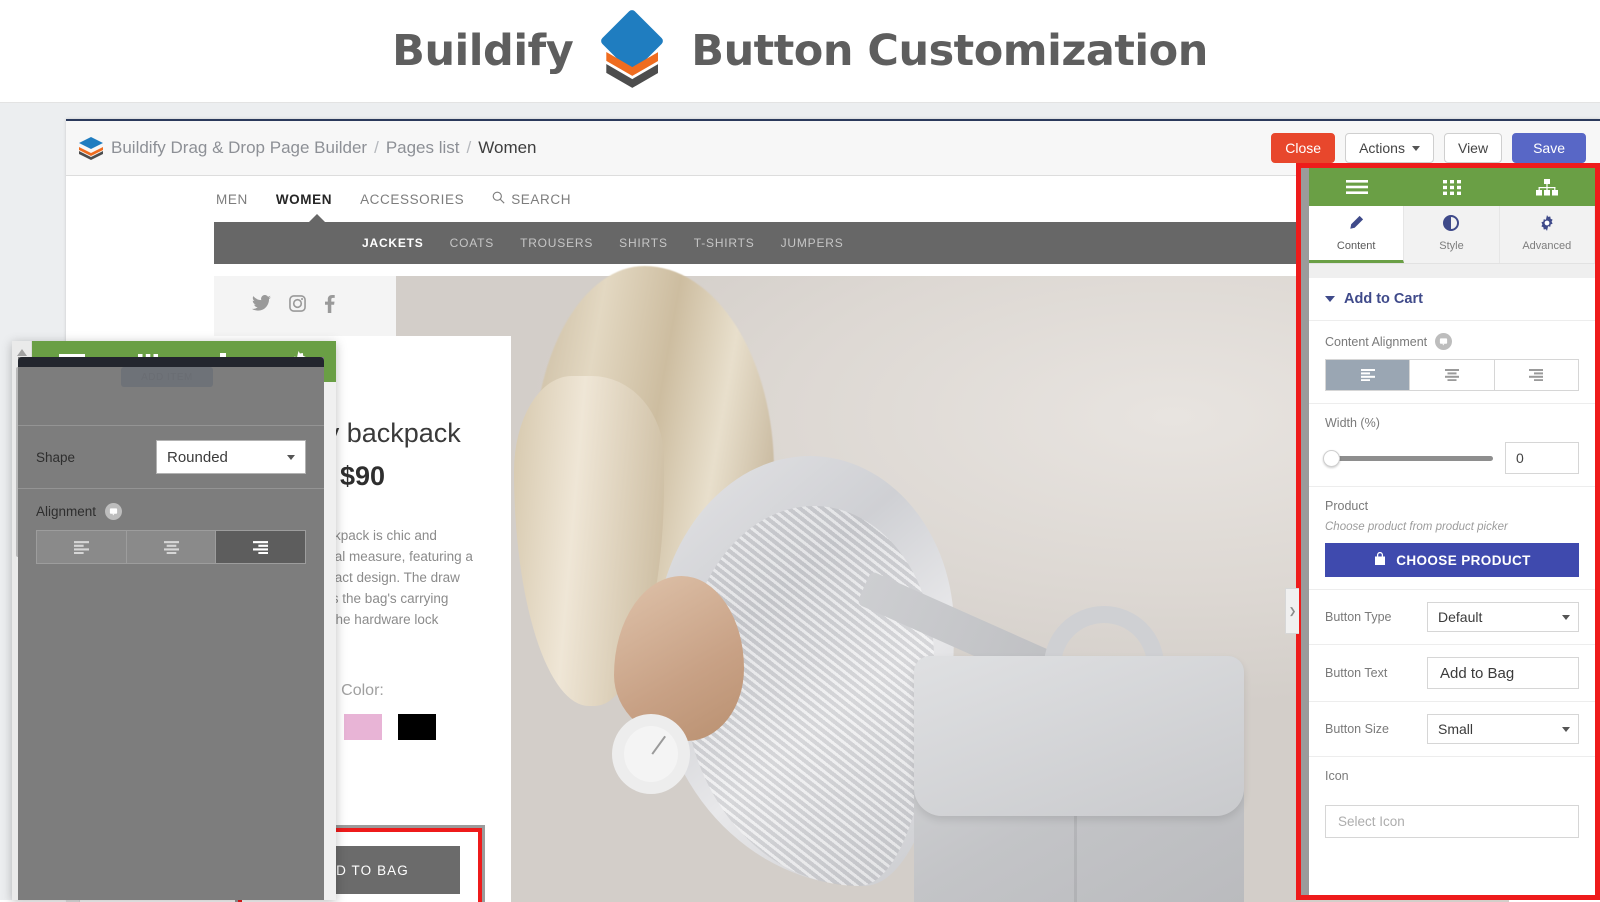 The width and height of the screenshot is (1600, 902). I want to click on align-left-button, so click(1368, 375).